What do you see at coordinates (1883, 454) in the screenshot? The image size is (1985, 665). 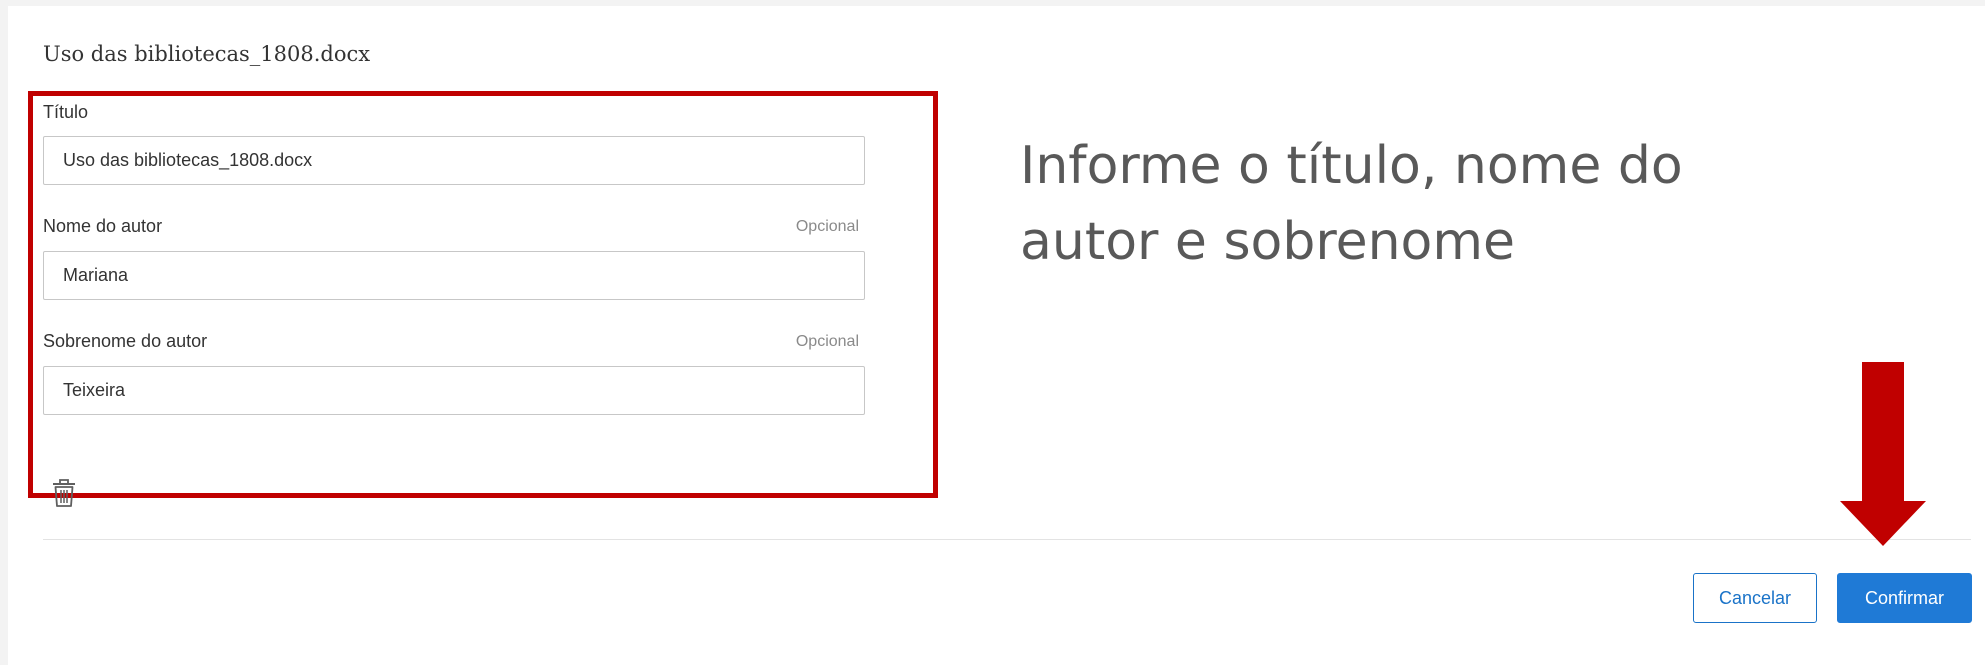 I see `arrow-down-icon` at bounding box center [1883, 454].